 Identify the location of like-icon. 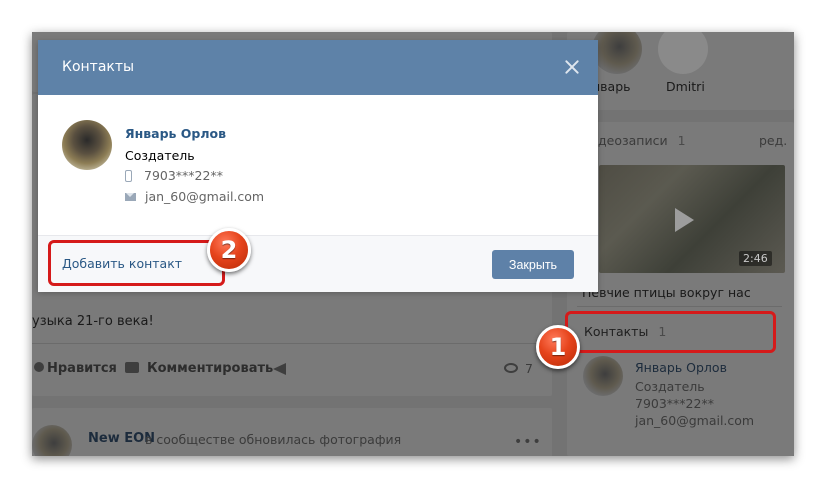
(39, 367).